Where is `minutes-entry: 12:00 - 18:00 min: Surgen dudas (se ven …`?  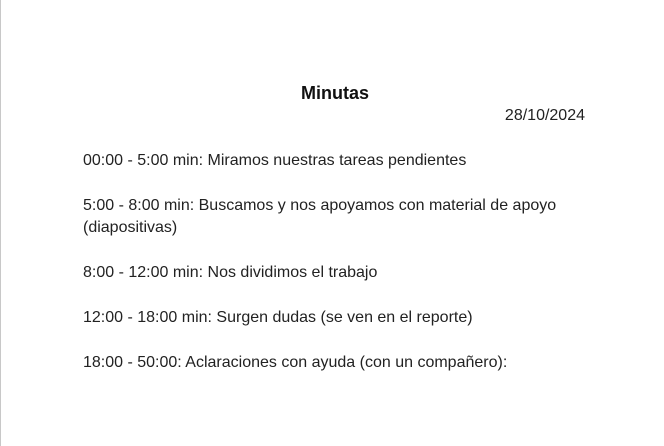 minutes-entry: 12:00 - 18:00 min: Surgen dudas (se ven … is located at coordinates (278, 317).